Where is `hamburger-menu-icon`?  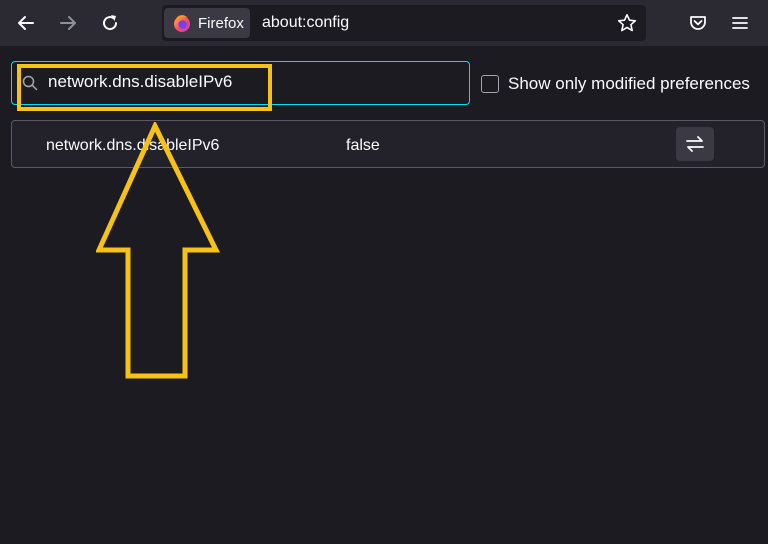
hamburger-menu-icon is located at coordinates (740, 23).